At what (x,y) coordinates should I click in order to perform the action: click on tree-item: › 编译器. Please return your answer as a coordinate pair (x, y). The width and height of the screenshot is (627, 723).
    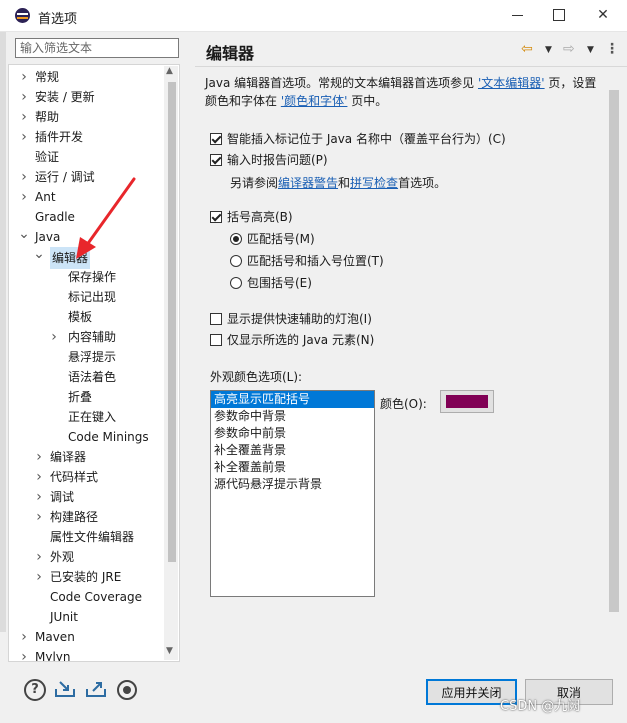
    Looking at the image, I should click on (87, 457).